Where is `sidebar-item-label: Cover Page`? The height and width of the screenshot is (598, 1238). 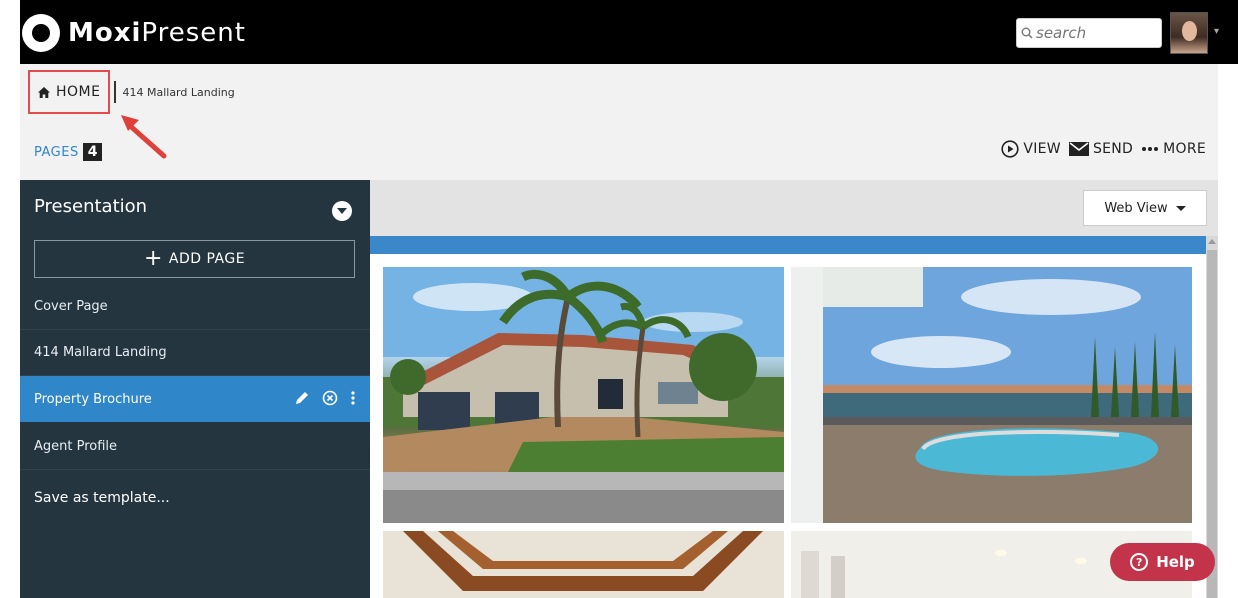
sidebar-item-label: Cover Page is located at coordinates (71, 306).